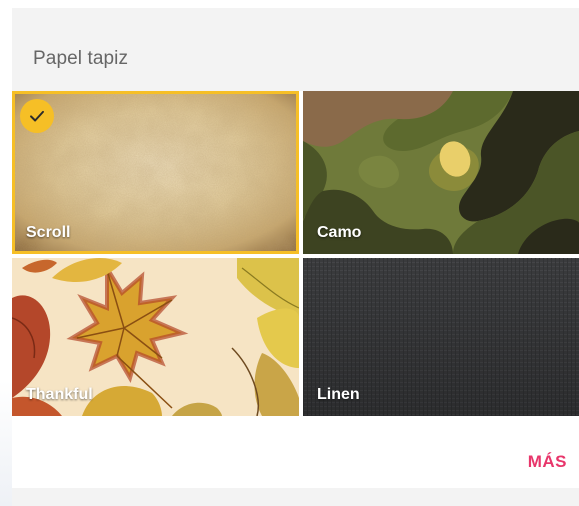 Image resolution: width=579 pixels, height=506 pixels. Describe the element at coordinates (295, 497) in the screenshot. I see `bottom-strip` at that location.